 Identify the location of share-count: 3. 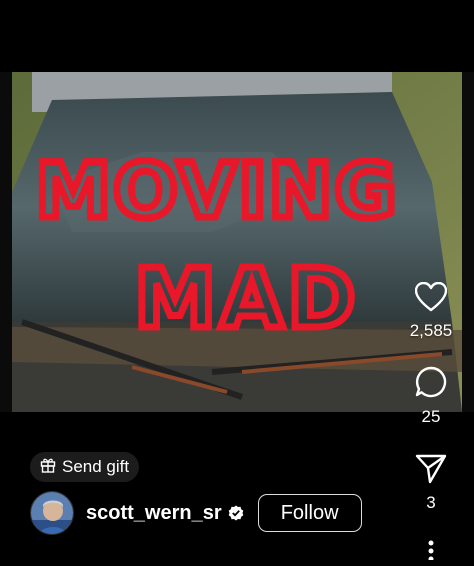
(431, 502).